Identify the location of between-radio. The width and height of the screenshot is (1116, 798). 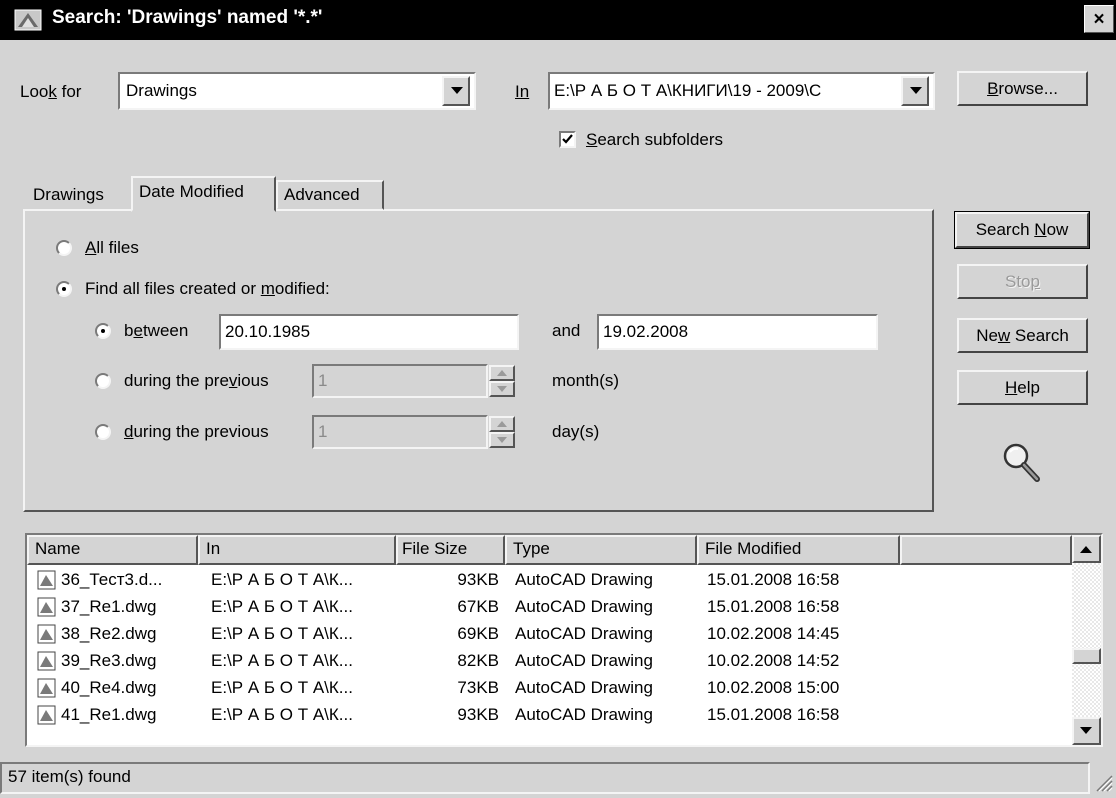
(103, 331).